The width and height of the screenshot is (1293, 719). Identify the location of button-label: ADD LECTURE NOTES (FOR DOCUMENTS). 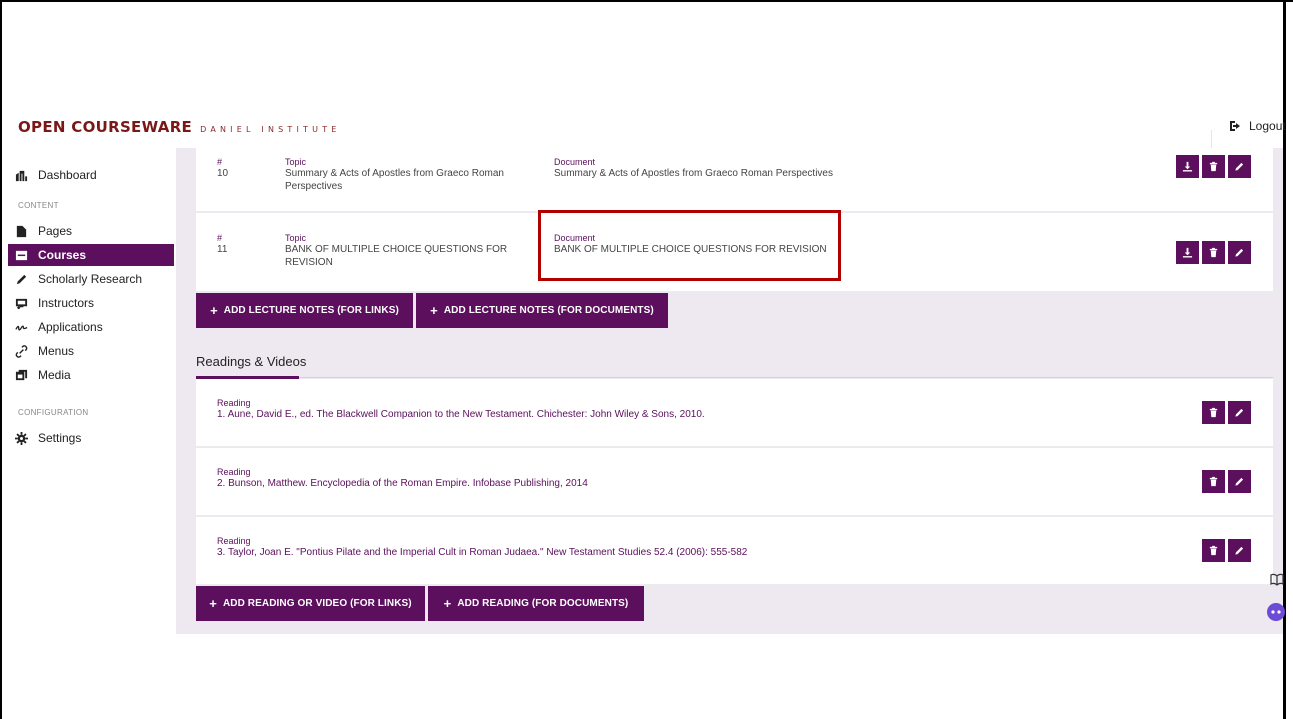
(548, 310).